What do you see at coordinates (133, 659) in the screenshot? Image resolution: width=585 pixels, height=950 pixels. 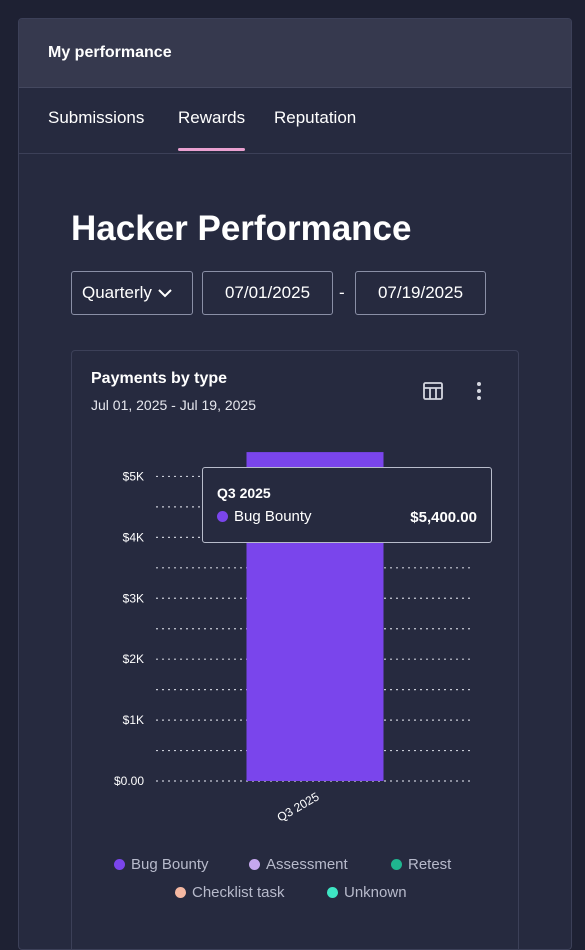 I see `y-tick-label: $2K` at bounding box center [133, 659].